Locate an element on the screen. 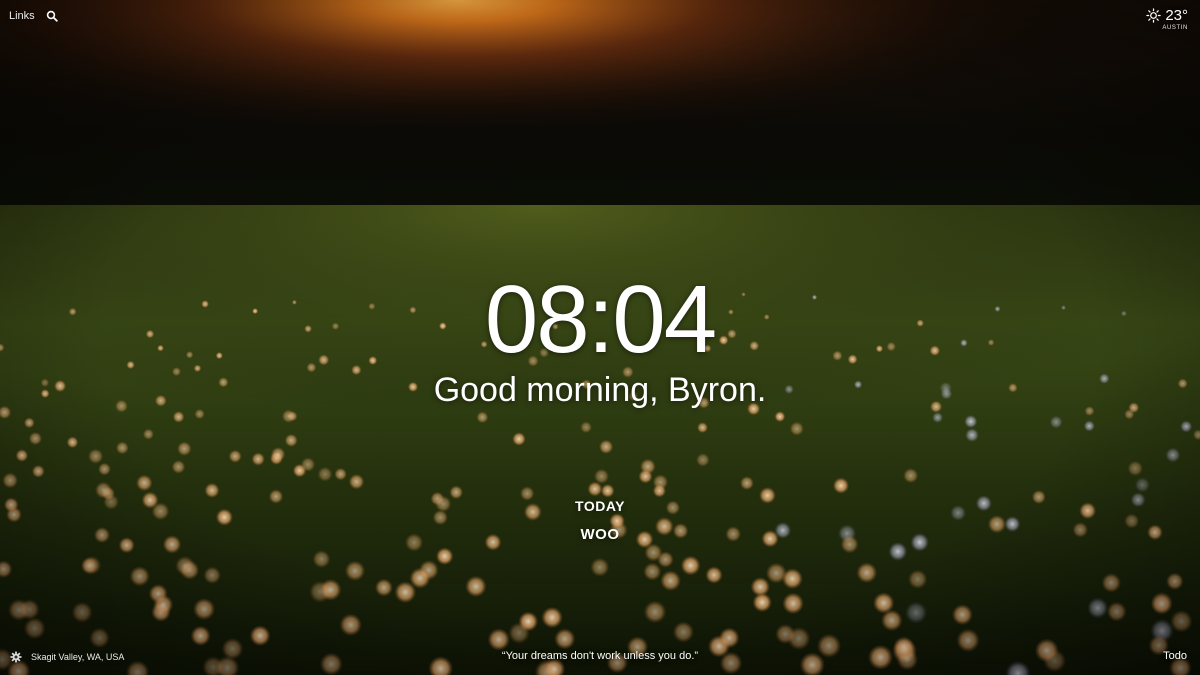  greeting: Good morning, Byron. is located at coordinates (600, 390).